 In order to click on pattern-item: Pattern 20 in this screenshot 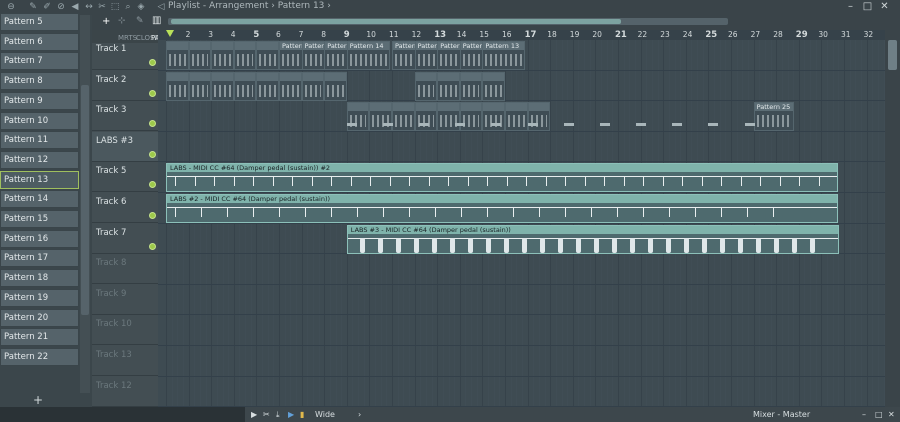, I will do `click(39, 317)`.